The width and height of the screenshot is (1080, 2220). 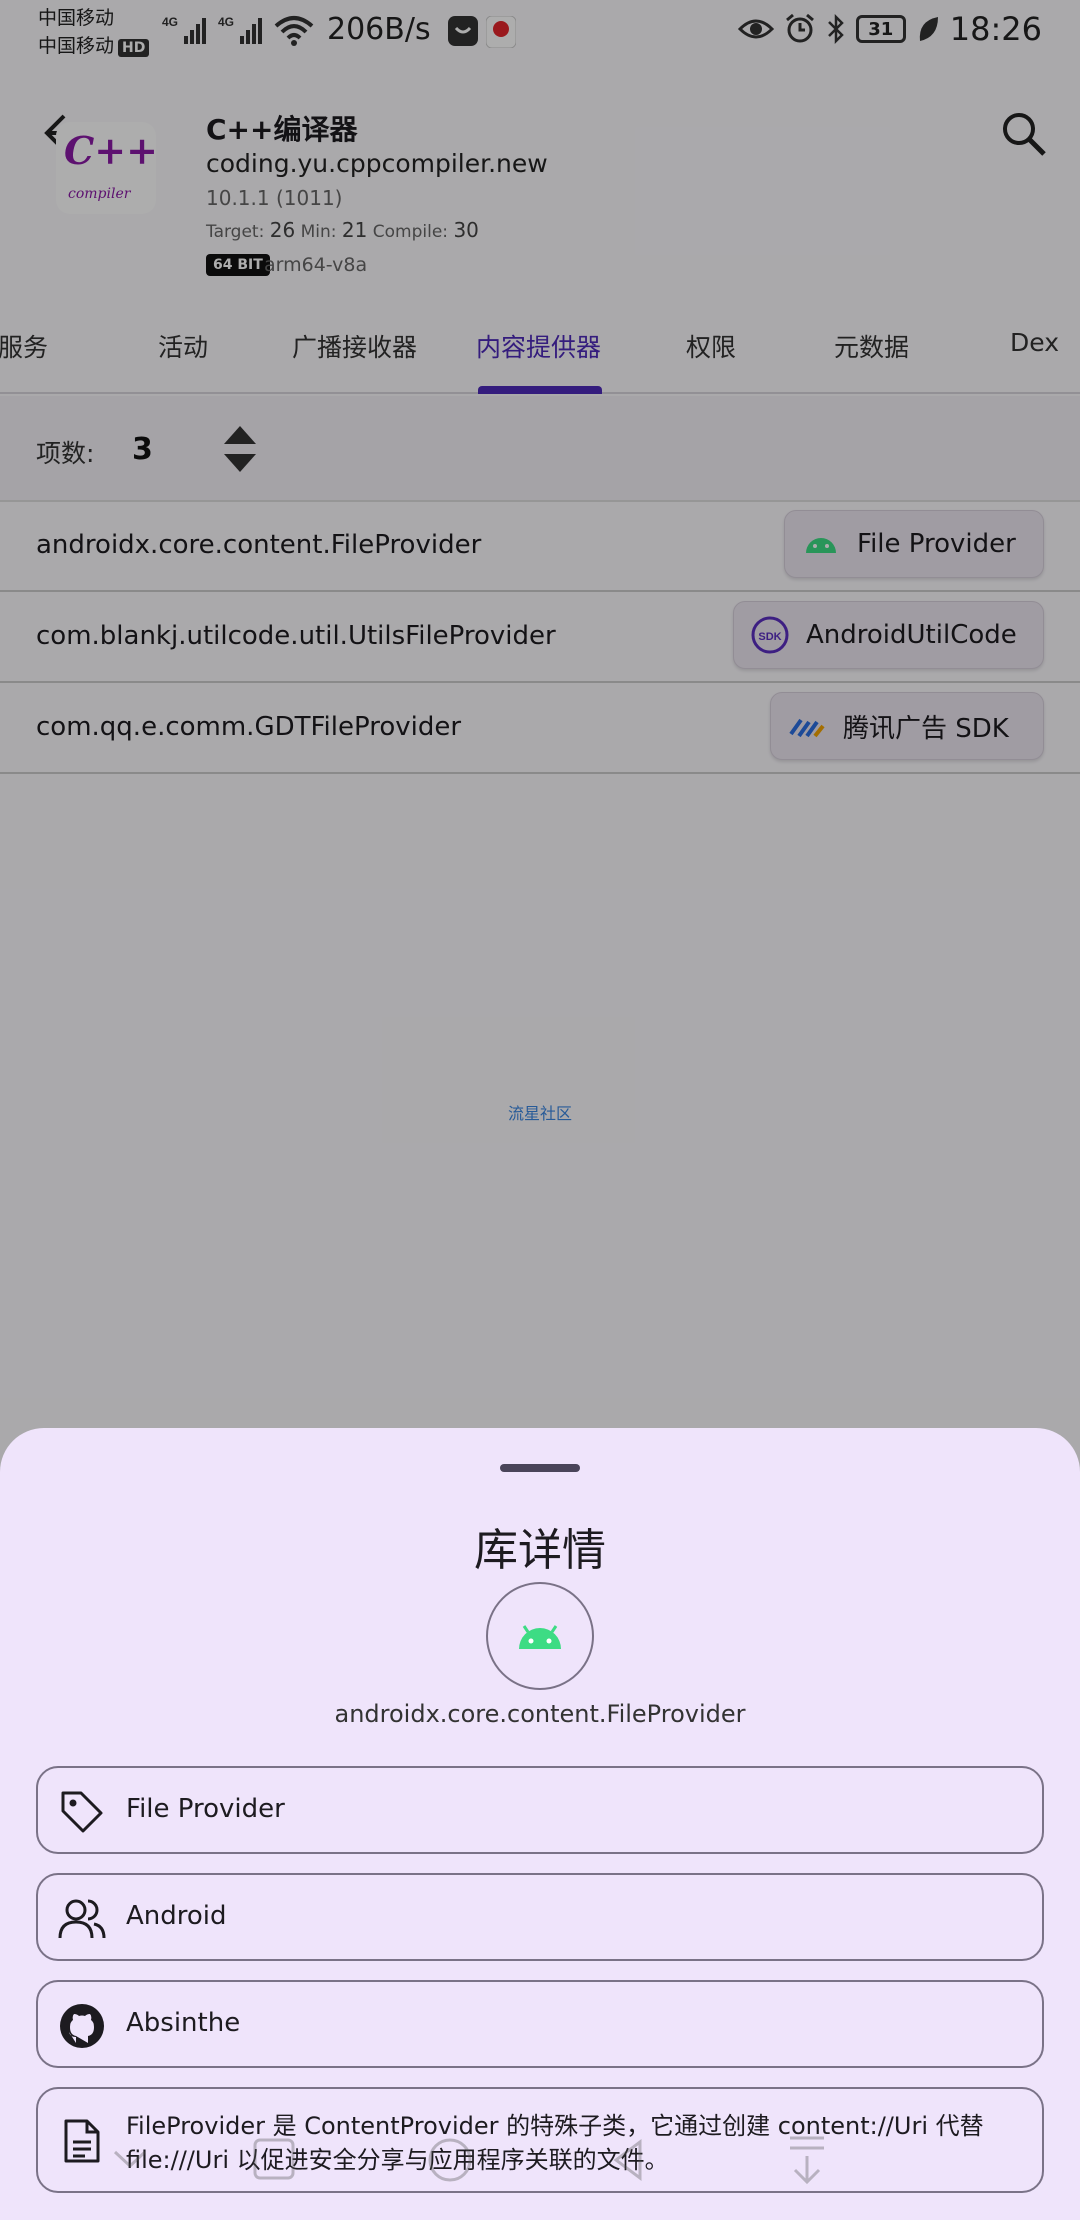 I want to click on github-icon, so click(x=82, y=2026).